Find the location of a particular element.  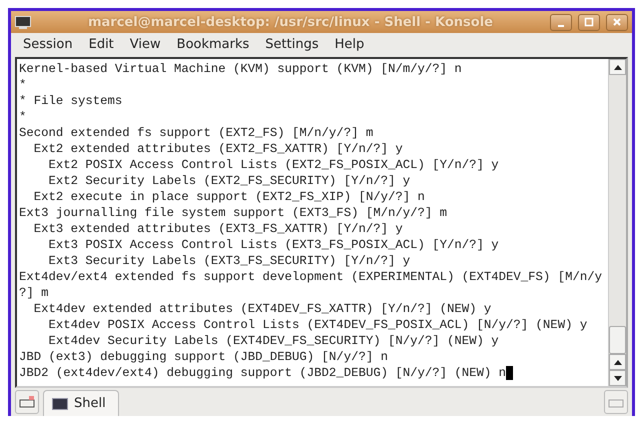

maximize-button is located at coordinates (589, 22).